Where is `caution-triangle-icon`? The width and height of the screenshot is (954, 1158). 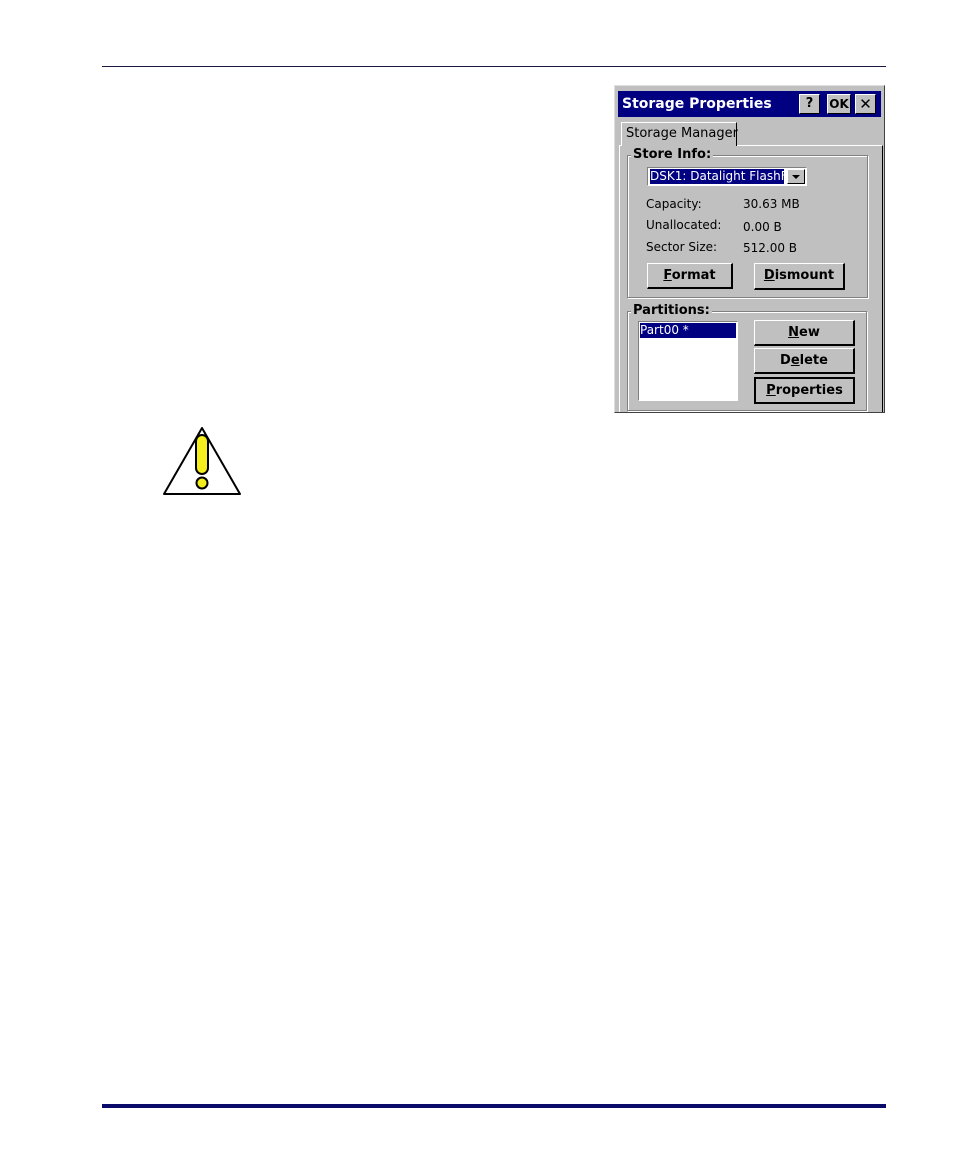 caution-triangle-icon is located at coordinates (202, 461).